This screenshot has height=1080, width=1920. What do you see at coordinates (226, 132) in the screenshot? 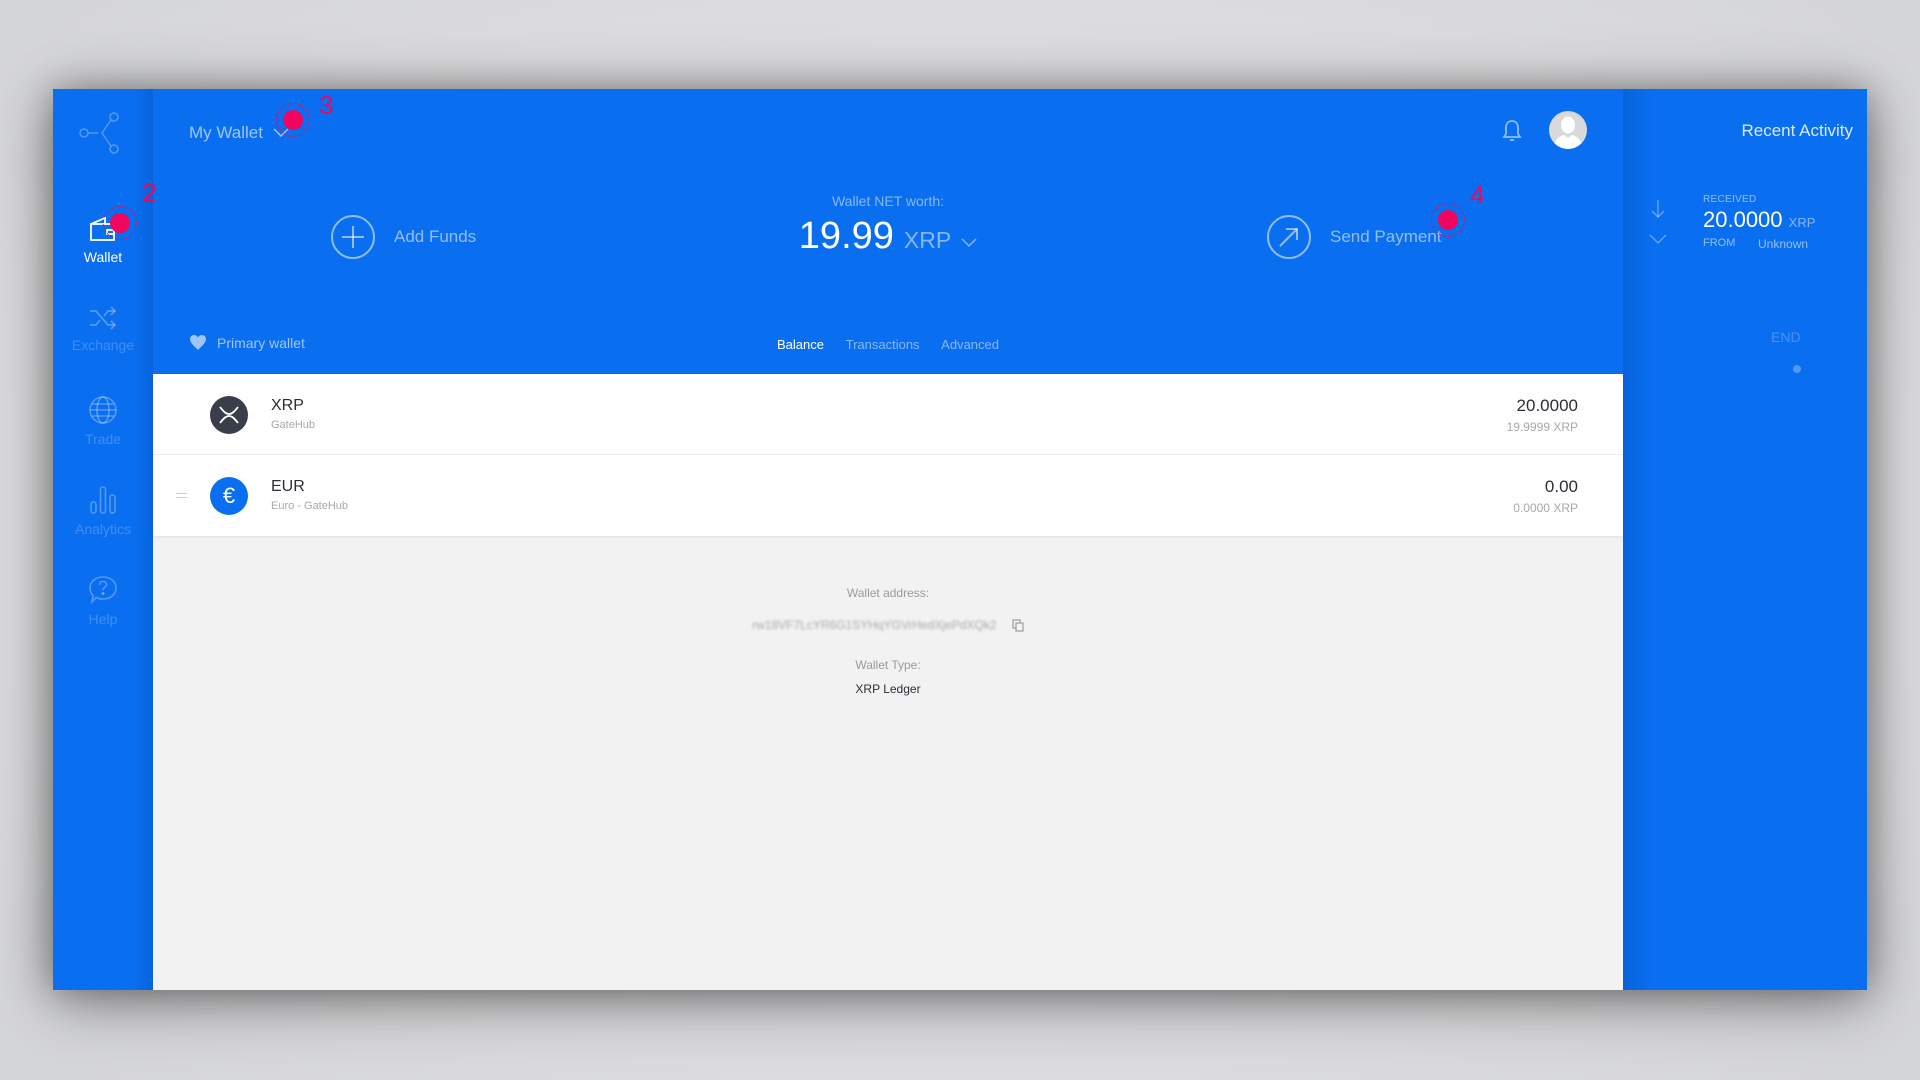
I see `wallet-selector-label: My Wallet` at bounding box center [226, 132].